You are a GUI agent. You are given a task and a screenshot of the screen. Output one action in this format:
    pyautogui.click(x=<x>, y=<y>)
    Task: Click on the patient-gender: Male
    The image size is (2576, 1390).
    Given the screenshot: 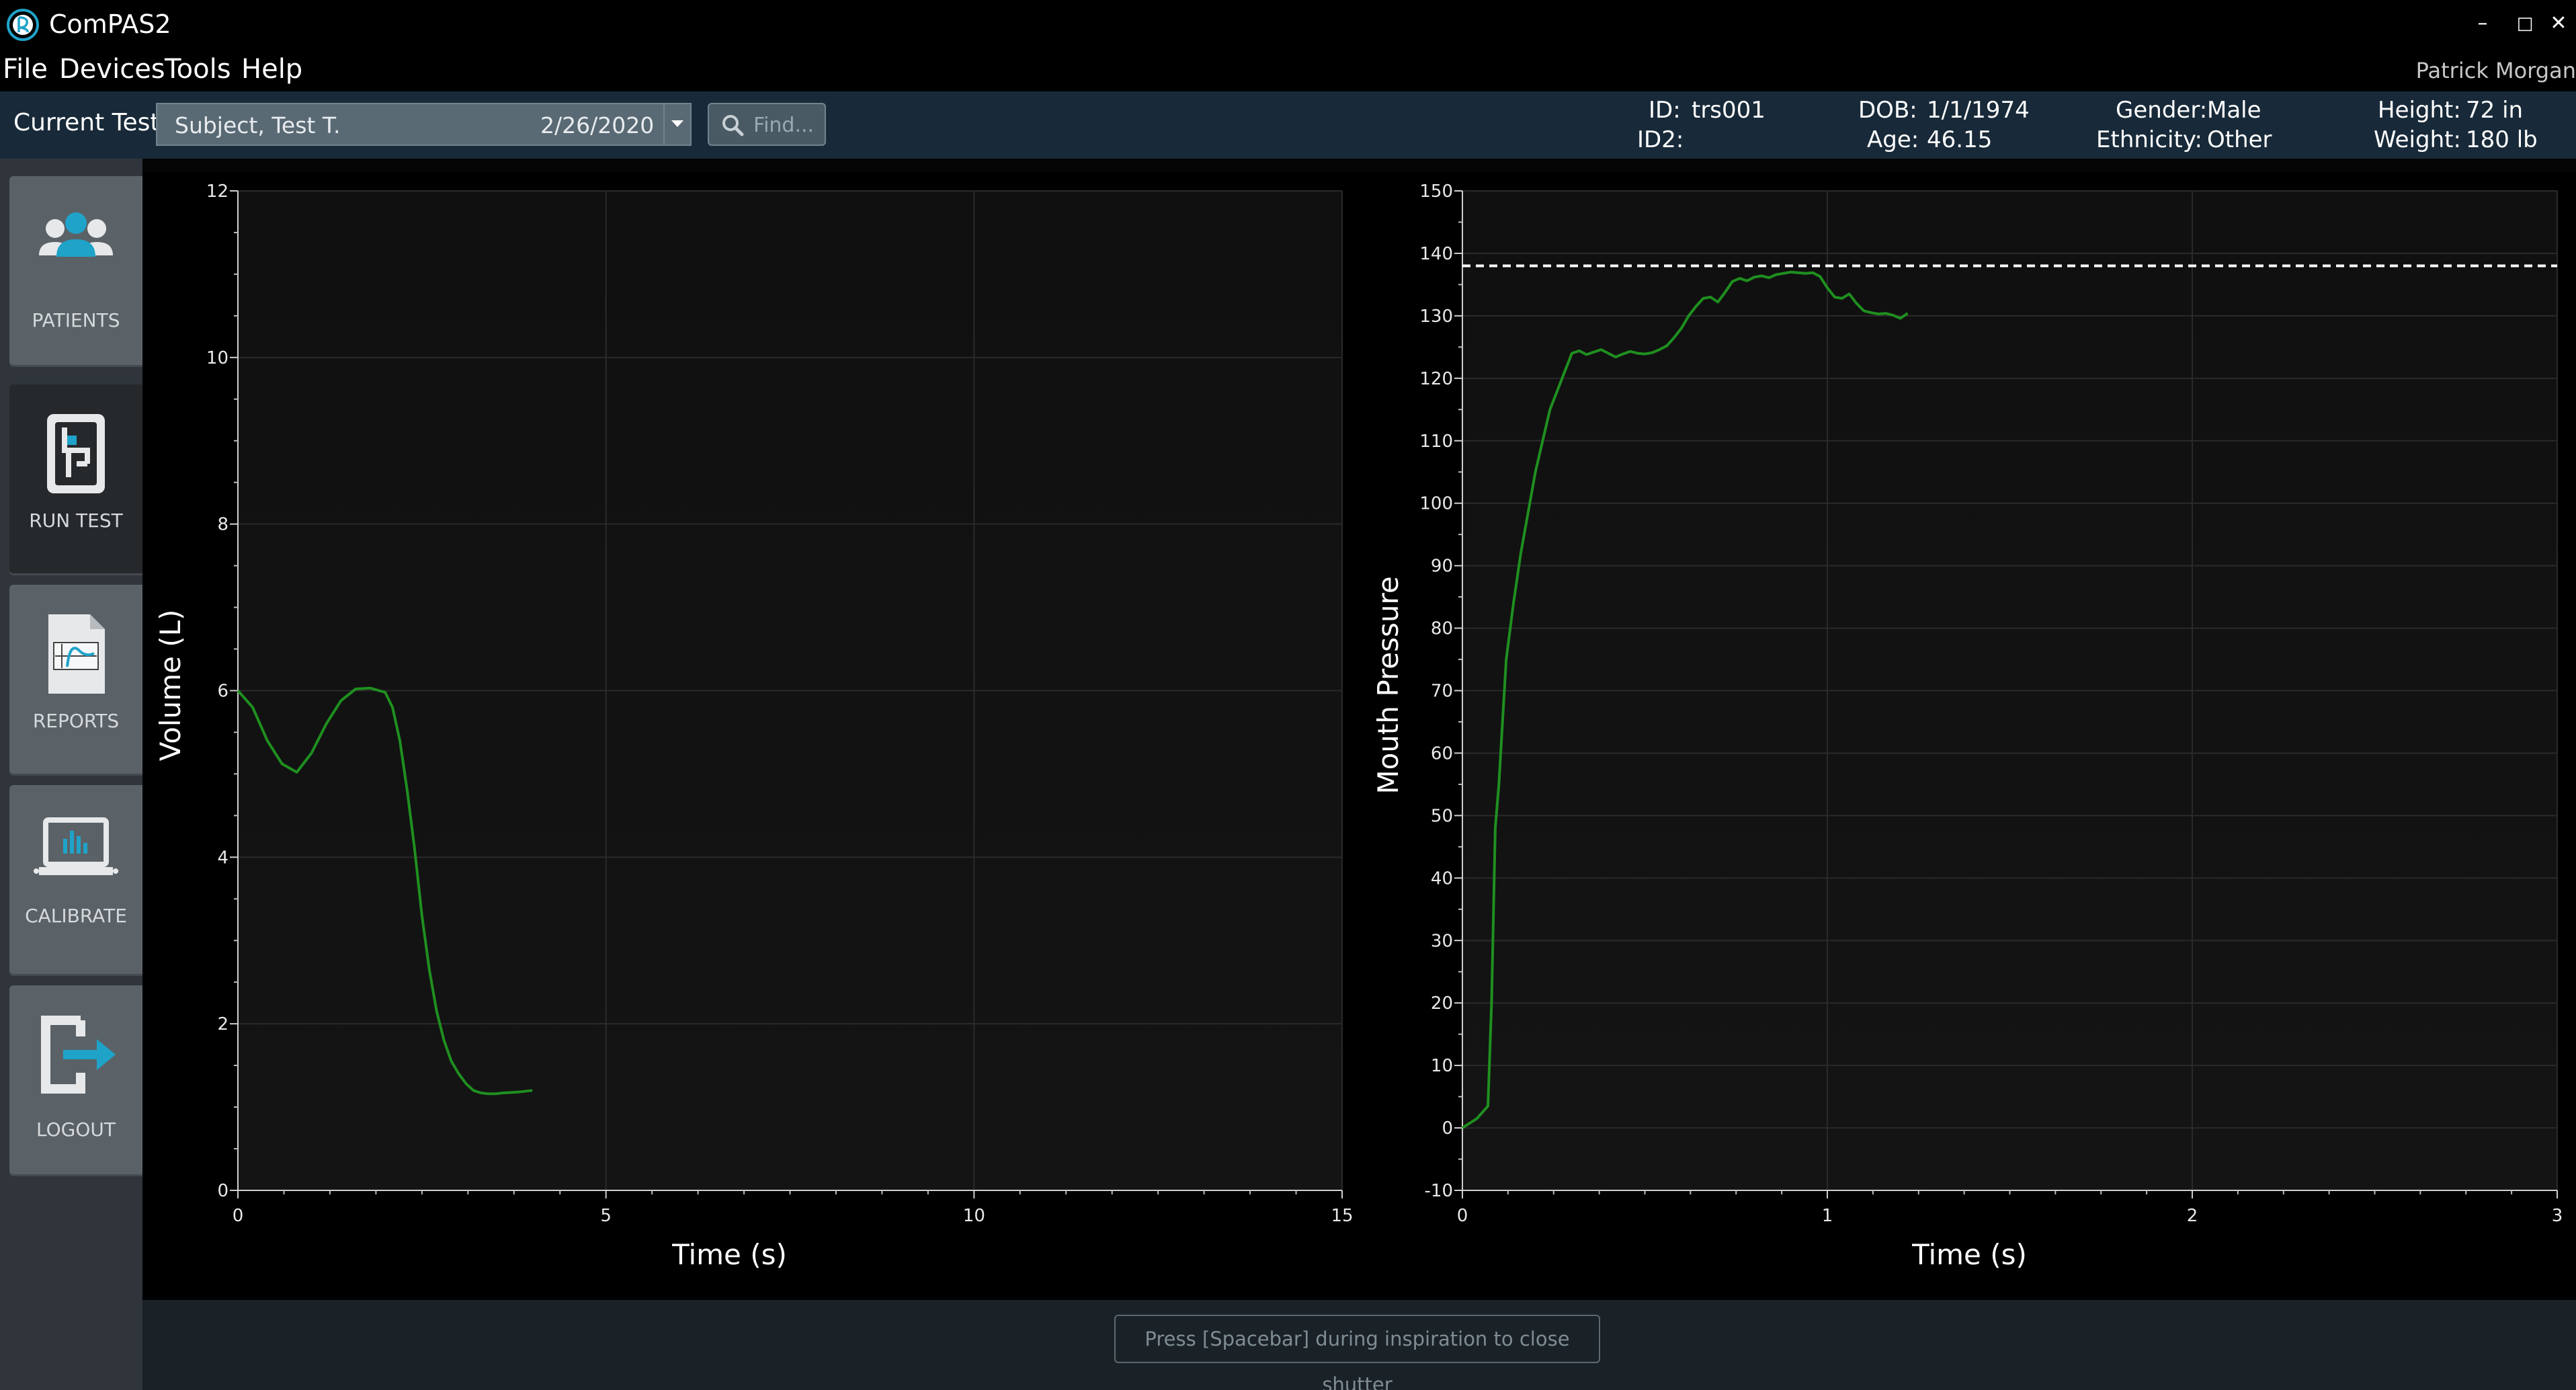 What is the action you would take?
    pyautogui.click(x=2234, y=110)
    